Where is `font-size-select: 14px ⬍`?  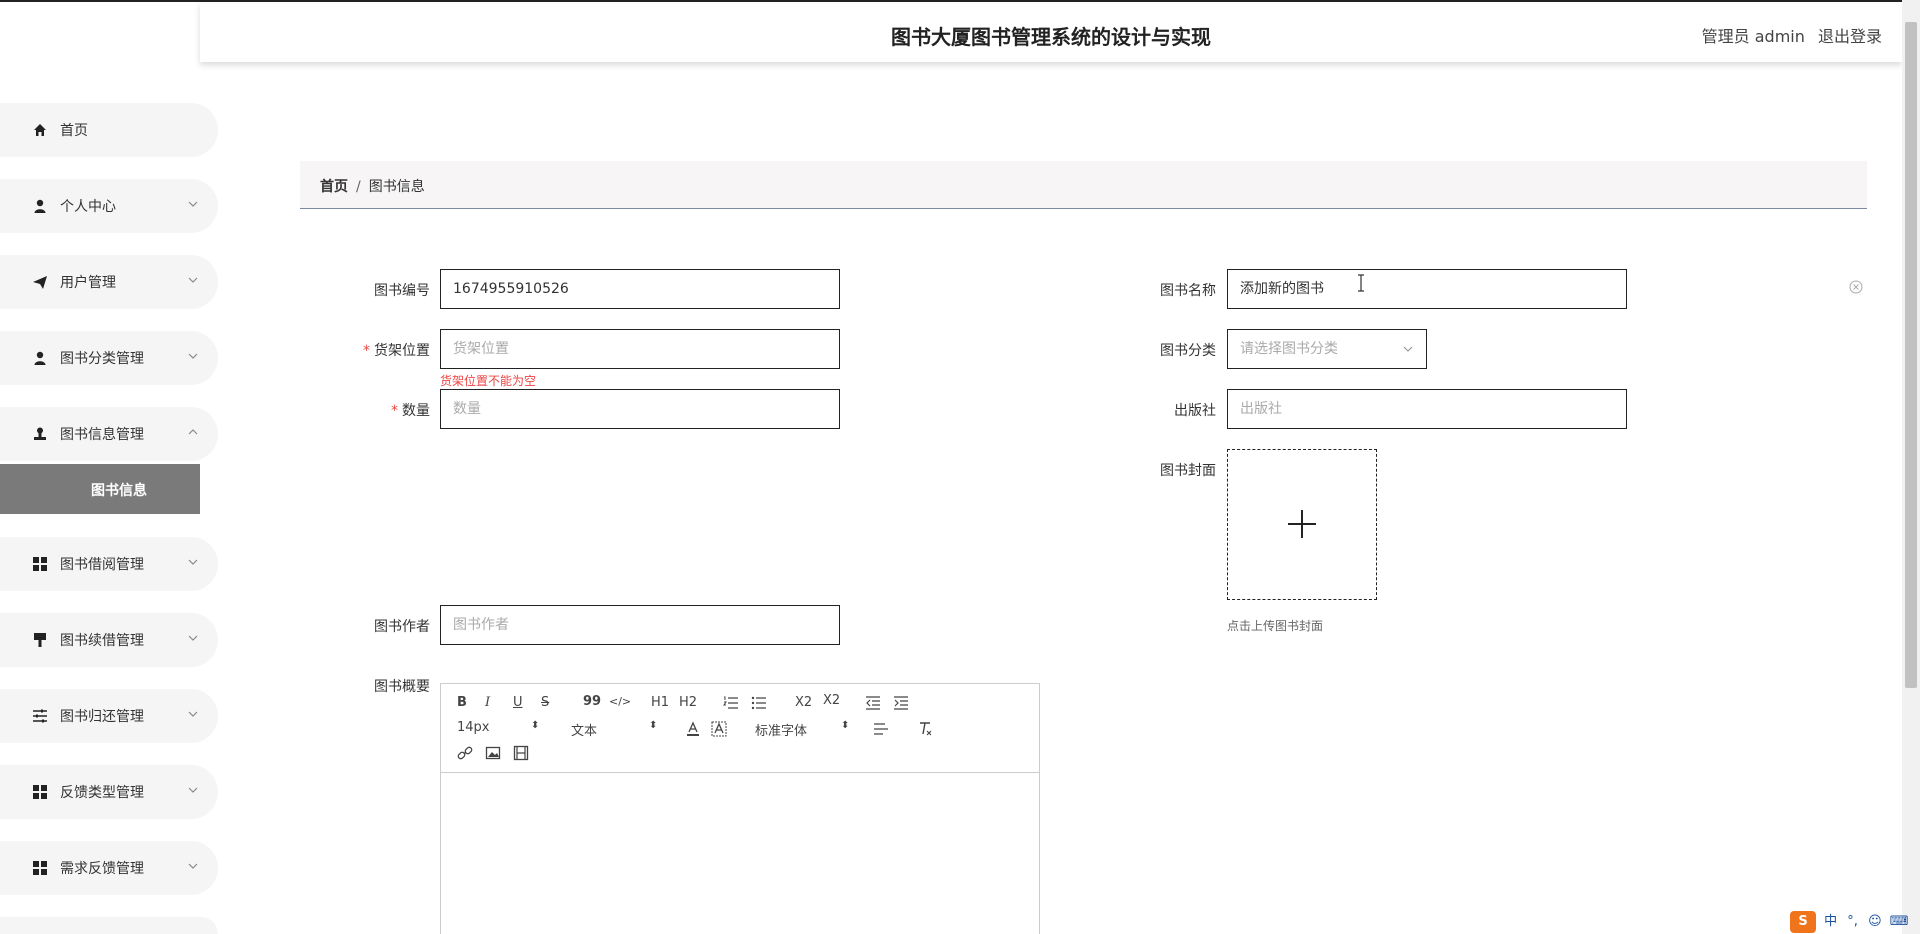
font-size-select: 14px ⬍ is located at coordinates (500, 727).